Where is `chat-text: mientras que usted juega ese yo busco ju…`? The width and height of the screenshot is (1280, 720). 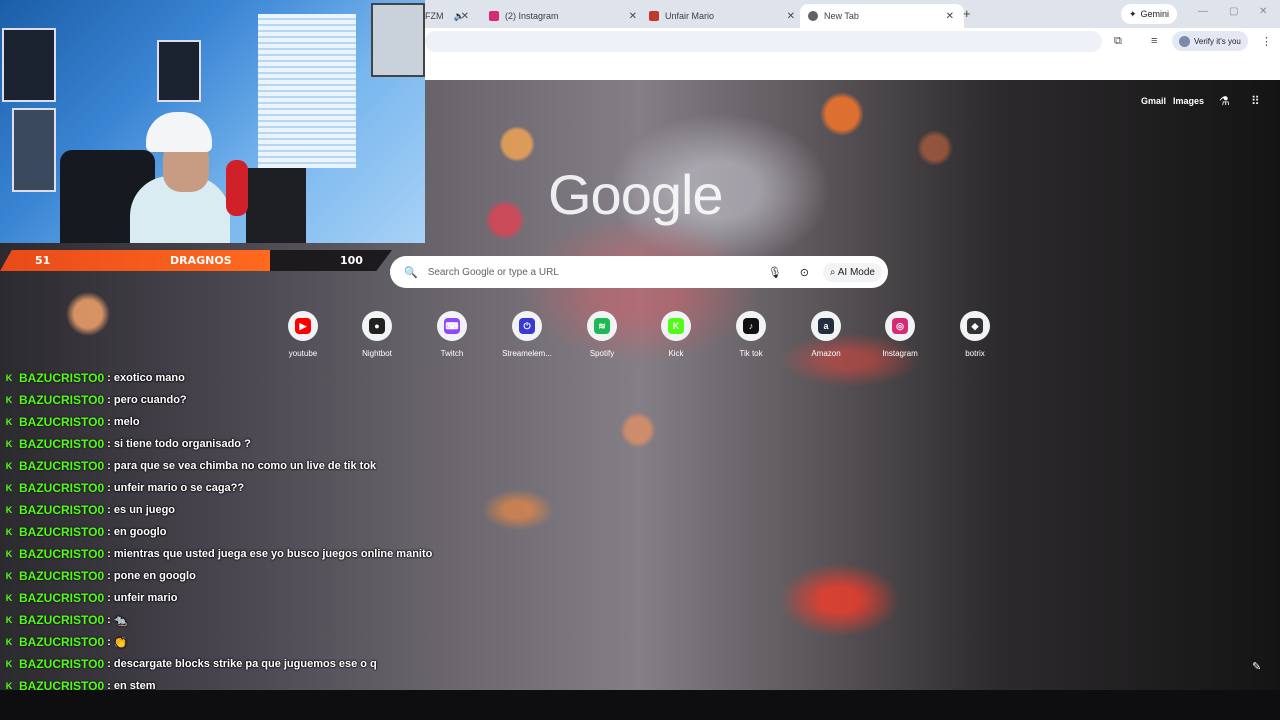 chat-text: mientras que usted juega ese yo busco ju… is located at coordinates (273, 554).